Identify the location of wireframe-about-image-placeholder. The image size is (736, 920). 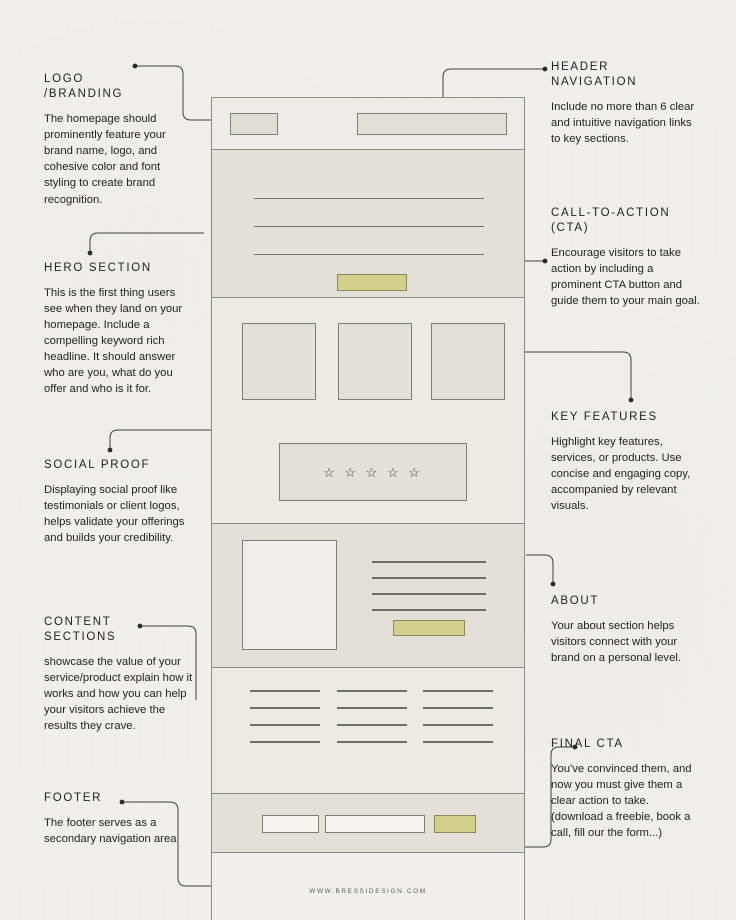
(289, 595).